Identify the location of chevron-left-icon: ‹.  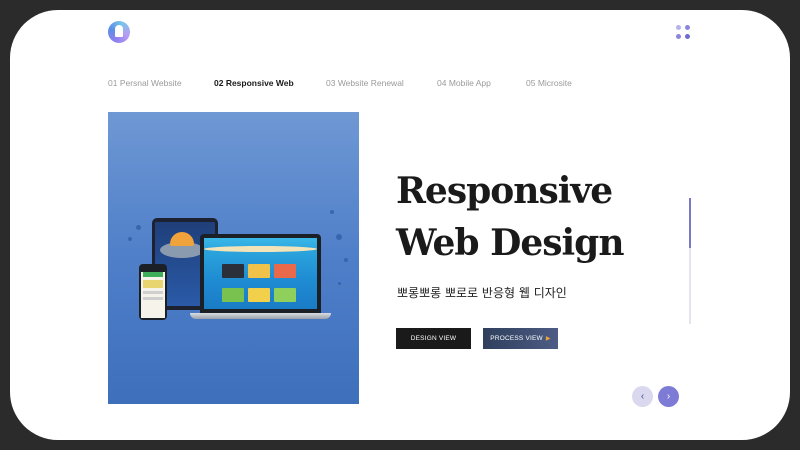
(642, 396).